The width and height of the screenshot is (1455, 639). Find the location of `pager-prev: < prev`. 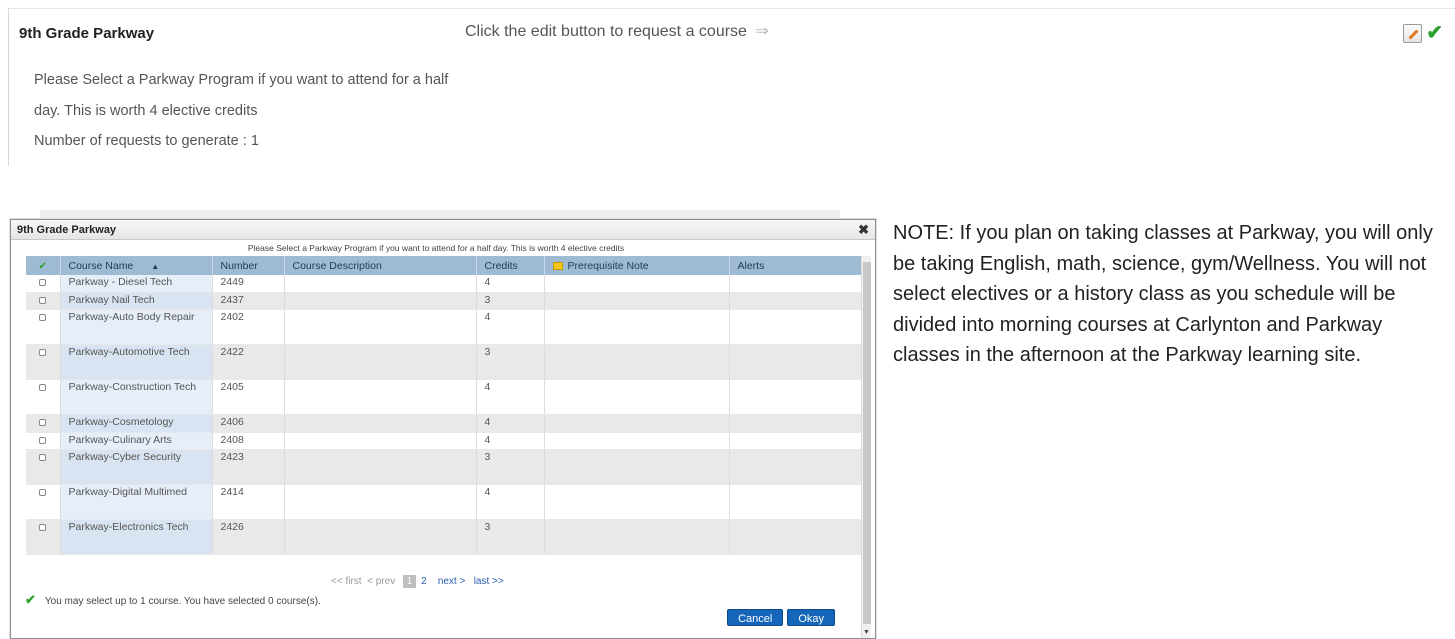

pager-prev: < prev is located at coordinates (381, 581).